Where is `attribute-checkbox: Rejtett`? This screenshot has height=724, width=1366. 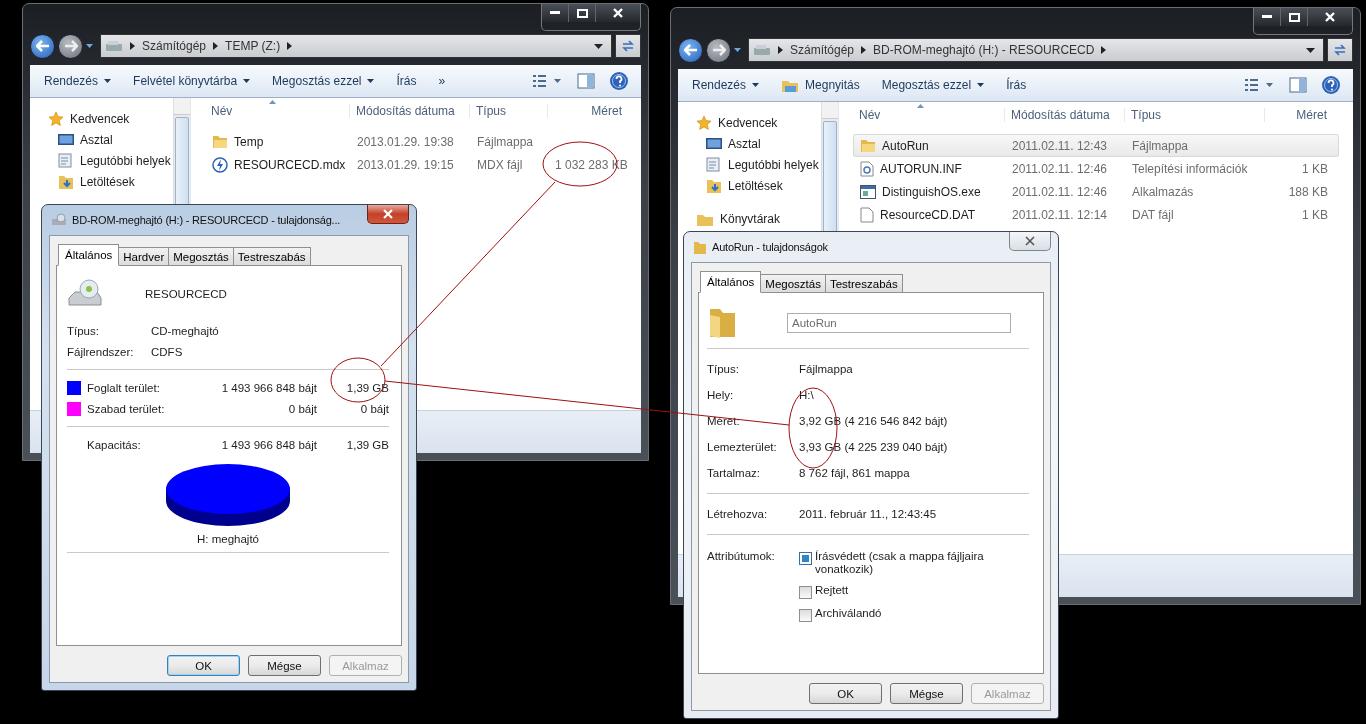
attribute-checkbox: Rejtett is located at coordinates (907, 591).